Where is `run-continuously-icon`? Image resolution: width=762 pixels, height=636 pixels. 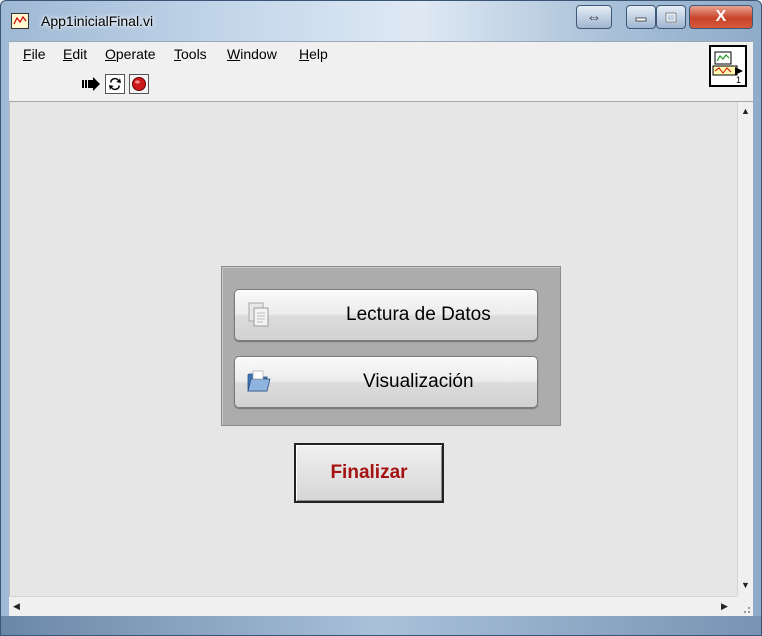
run-continuously-icon is located at coordinates (115, 84).